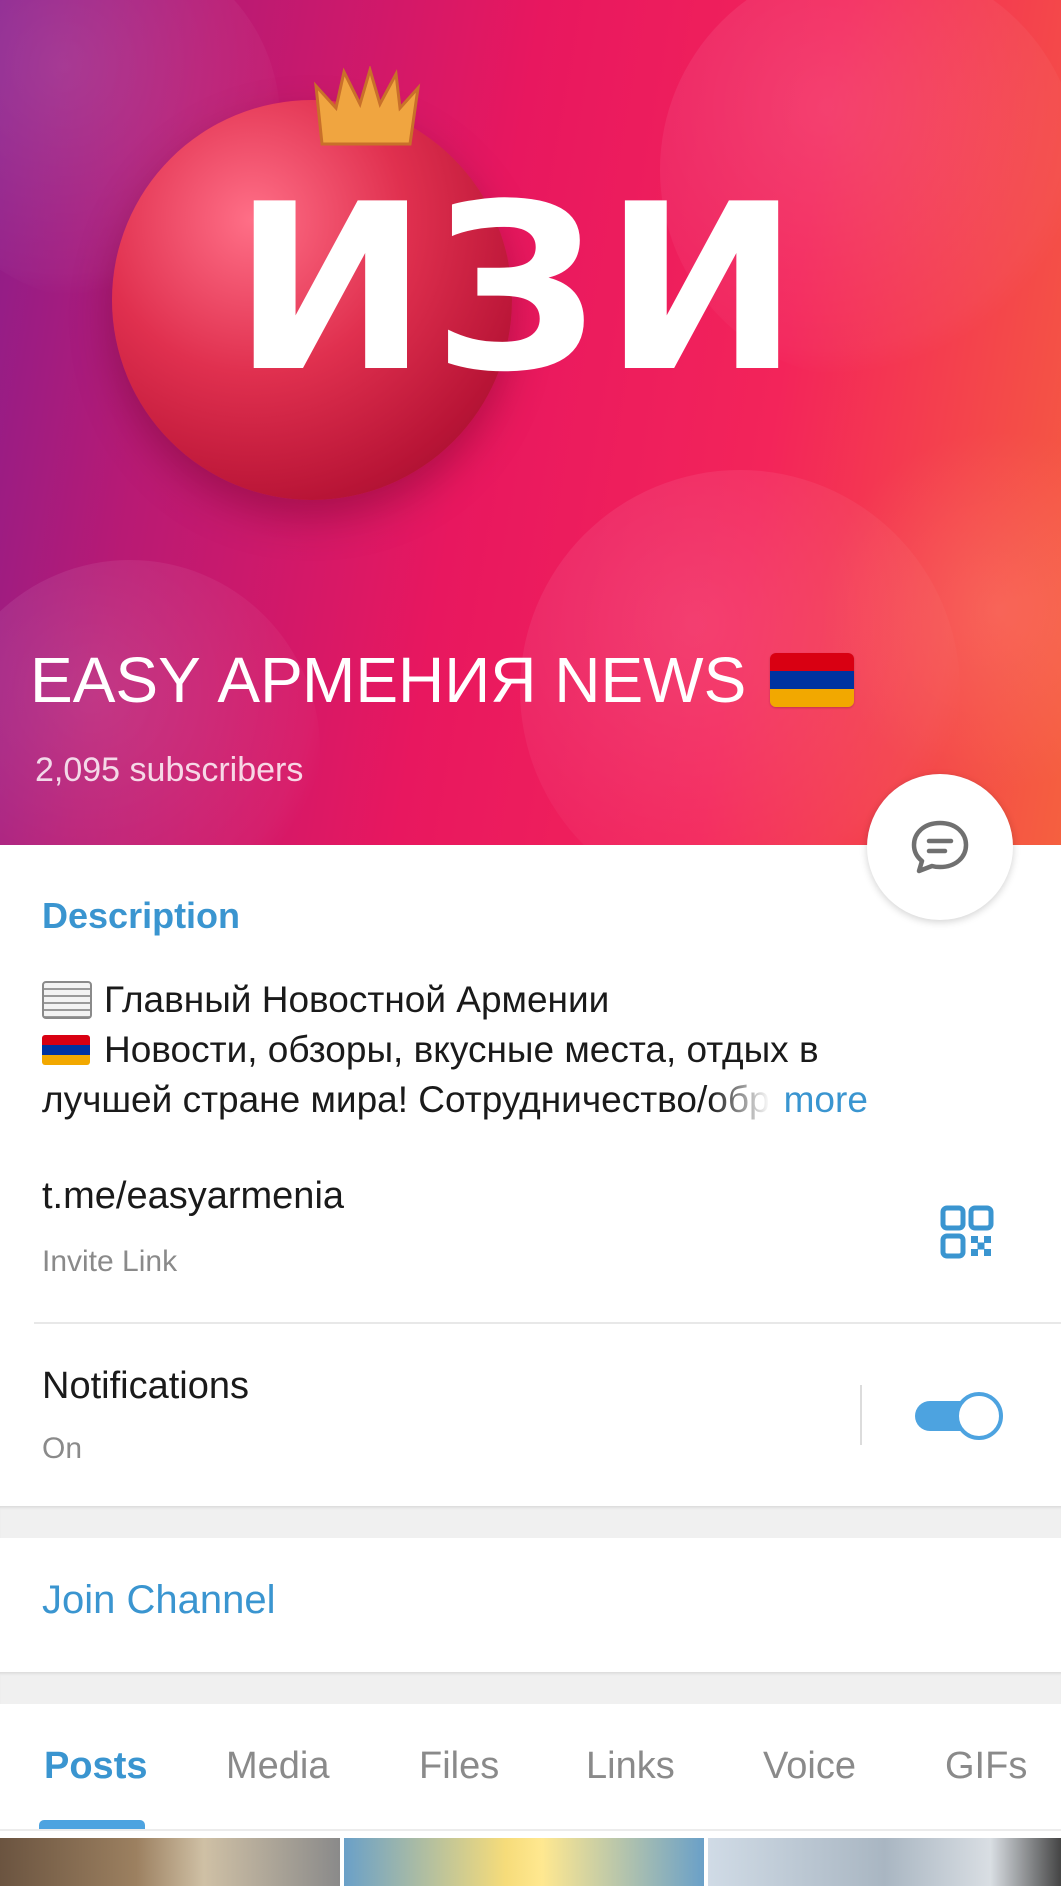 Image resolution: width=1061 pixels, height=1886 pixels. What do you see at coordinates (461, 1049) in the screenshot?
I see `description-line-2-text: Новости, обзоры, вкусные места, отдых в` at bounding box center [461, 1049].